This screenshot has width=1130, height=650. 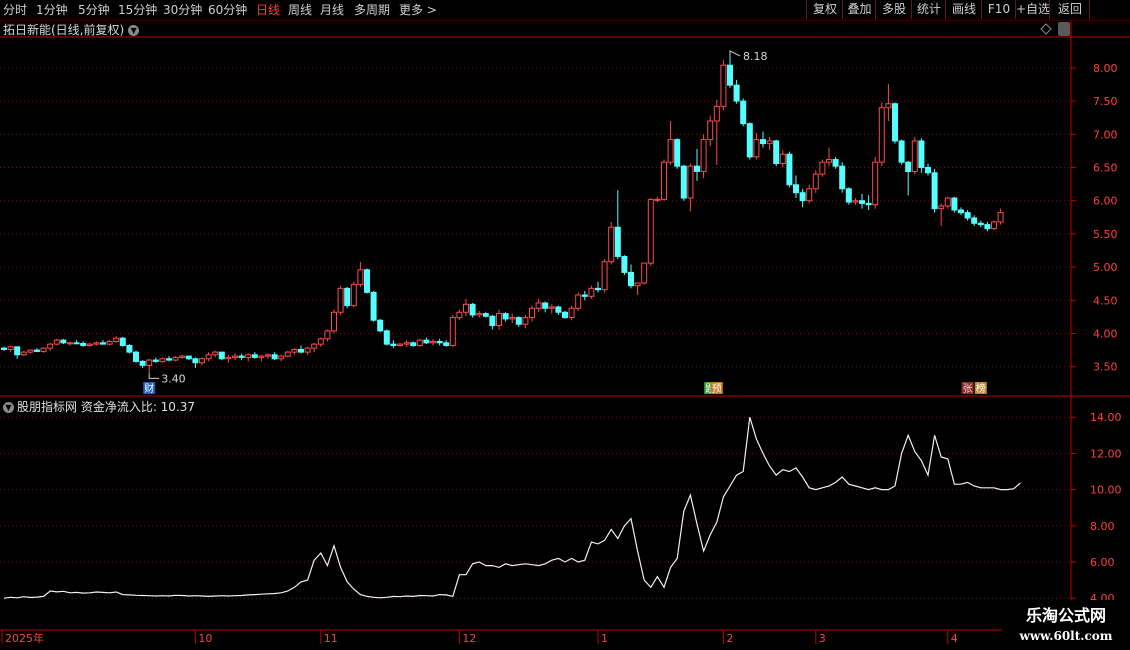 I want to click on x-tick-label: 12, so click(x=469, y=638).